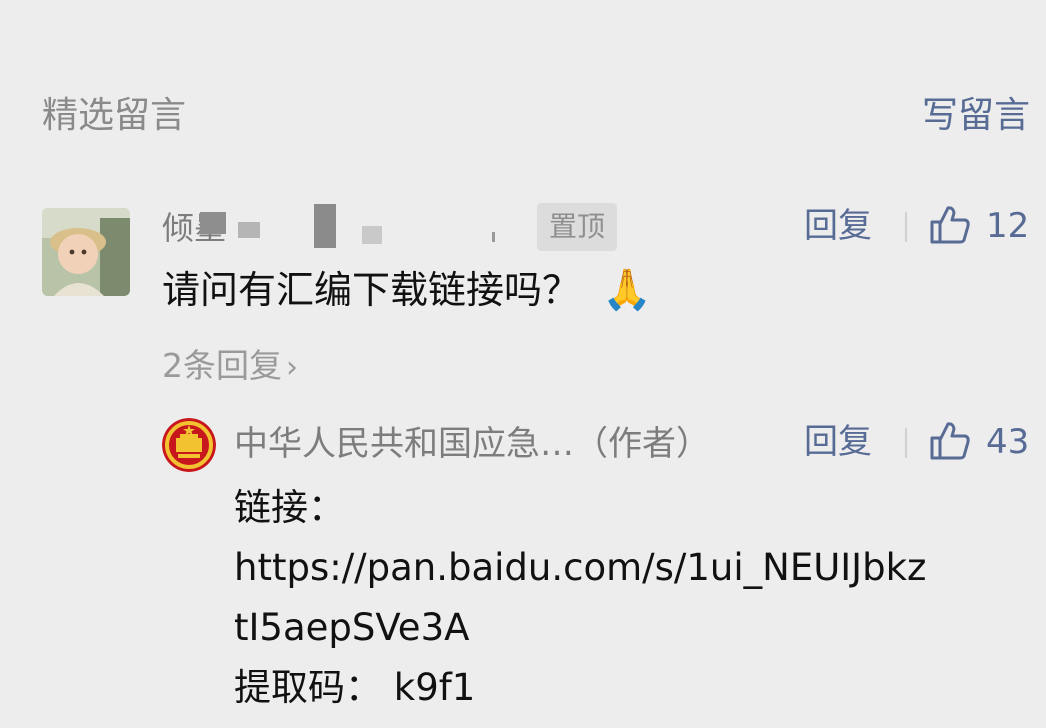 This screenshot has height=728, width=1046. Describe the element at coordinates (627, 290) in the screenshot. I see `emoji: 🙏` at that location.